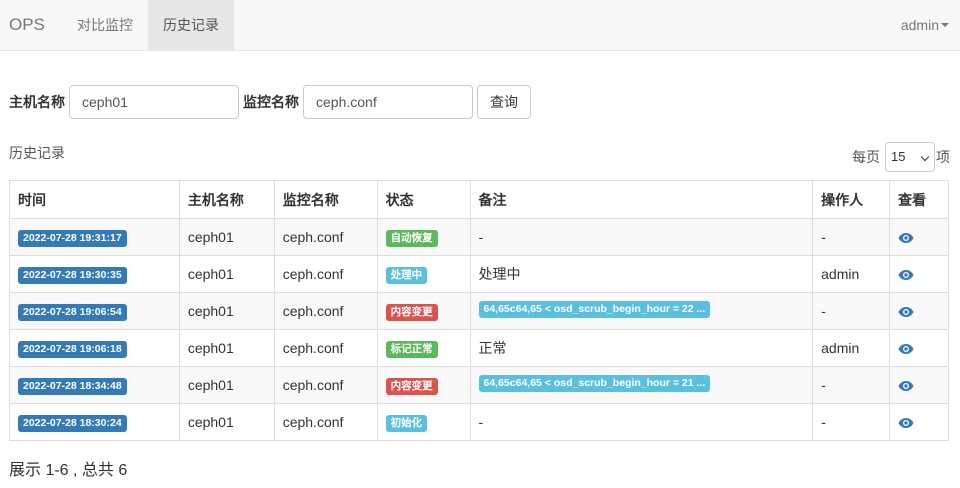 The height and width of the screenshot is (488, 960). Describe the element at coordinates (72, 349) in the screenshot. I see `time-label: 2022-07-28 19:06:18` at that location.